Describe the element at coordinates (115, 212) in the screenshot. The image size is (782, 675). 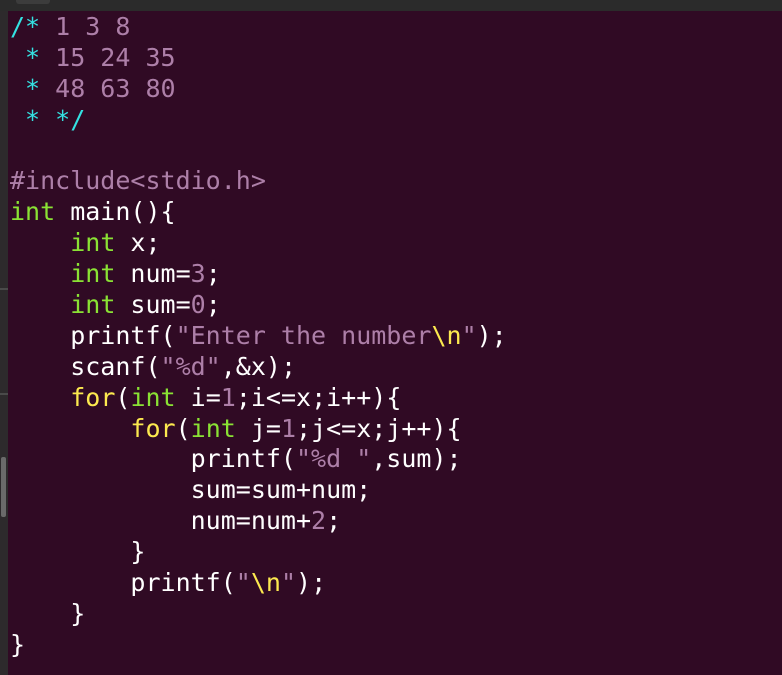
I see `code-token: main(){` at that location.